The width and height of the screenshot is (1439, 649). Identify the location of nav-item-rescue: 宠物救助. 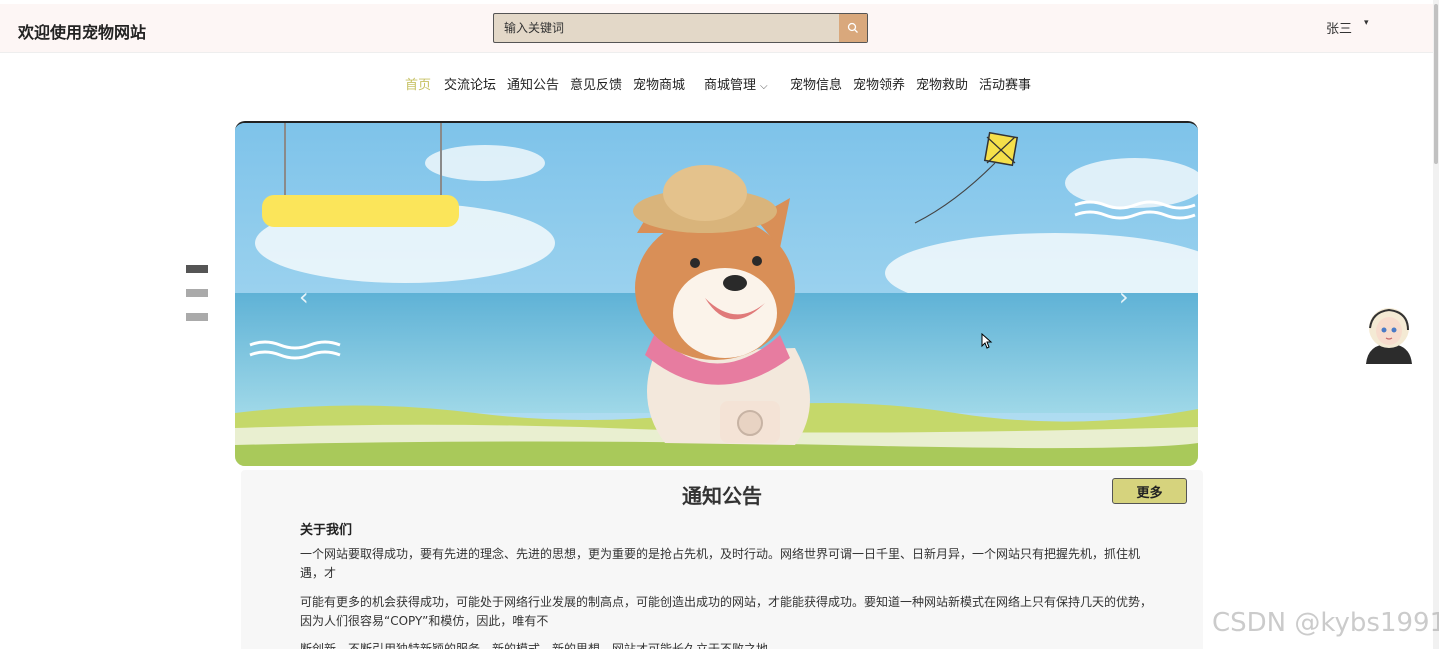
(942, 83).